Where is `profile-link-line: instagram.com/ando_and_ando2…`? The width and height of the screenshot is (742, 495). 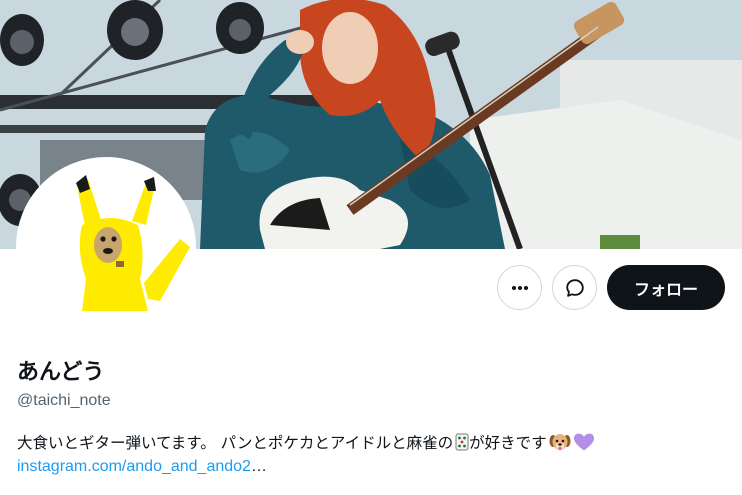
profile-link-line: instagram.com/ando_and_ando2… is located at coordinates (142, 467).